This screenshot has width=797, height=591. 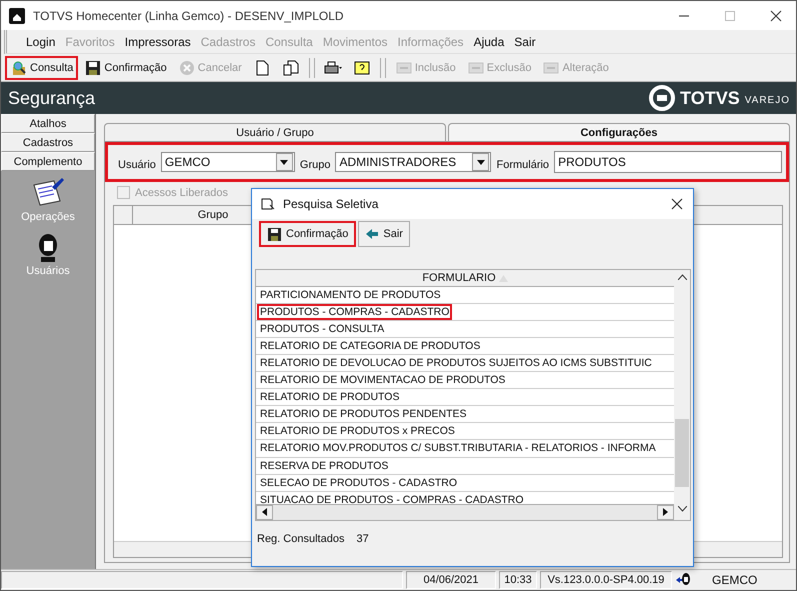 I want to click on app-icon, so click(x=17, y=16).